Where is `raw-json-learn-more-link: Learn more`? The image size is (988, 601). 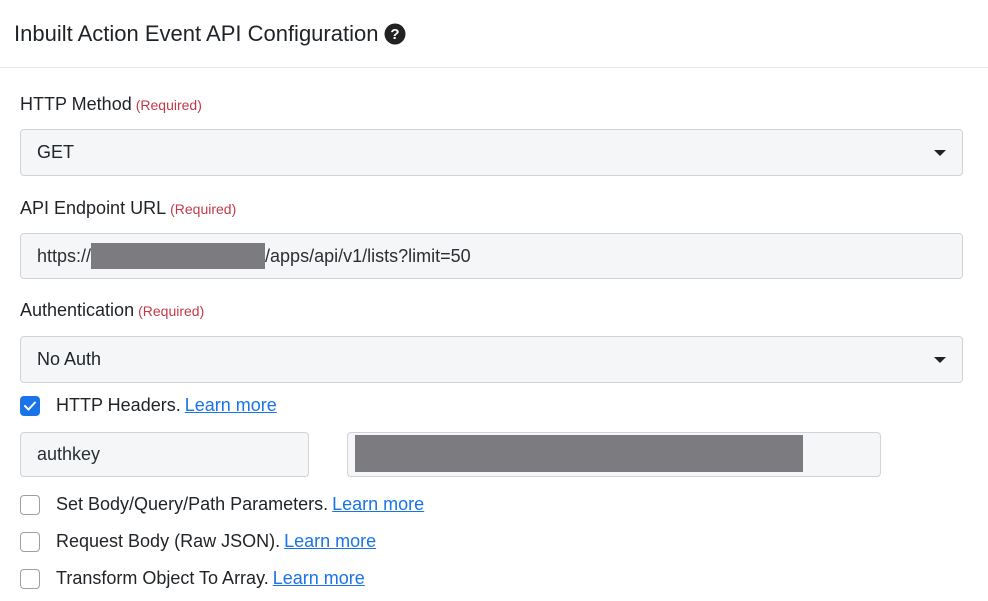 raw-json-learn-more-link: Learn more is located at coordinates (330, 541).